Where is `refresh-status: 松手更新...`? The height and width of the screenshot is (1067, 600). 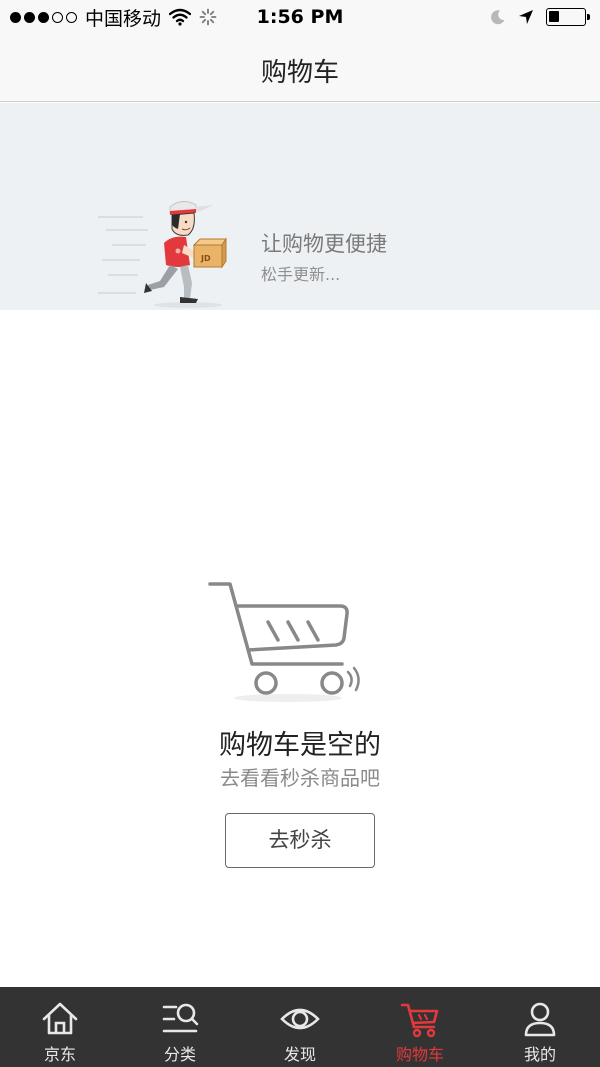
refresh-status: 松手更新... is located at coordinates (301, 274).